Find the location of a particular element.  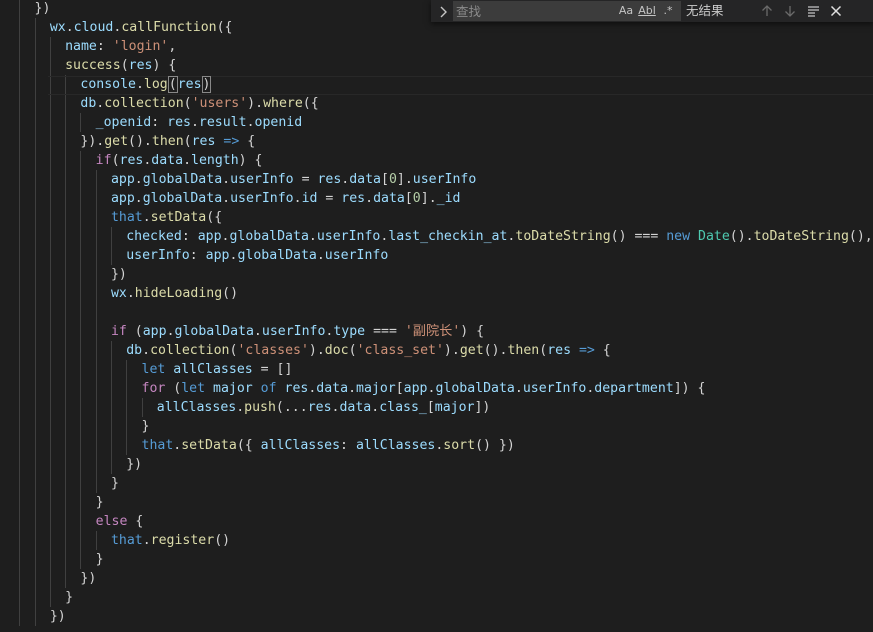

code-token: name is located at coordinates (81, 46).